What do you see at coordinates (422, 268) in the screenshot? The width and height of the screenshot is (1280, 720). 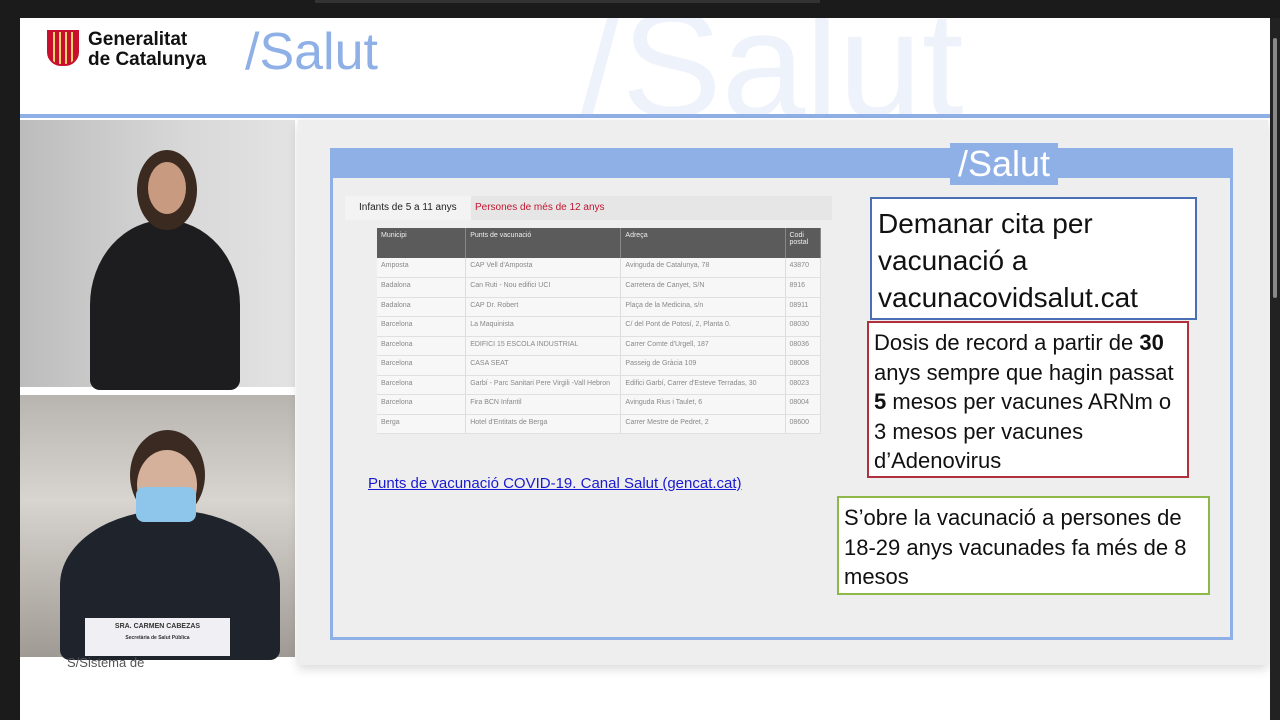 I see `table-cell: Amposta` at bounding box center [422, 268].